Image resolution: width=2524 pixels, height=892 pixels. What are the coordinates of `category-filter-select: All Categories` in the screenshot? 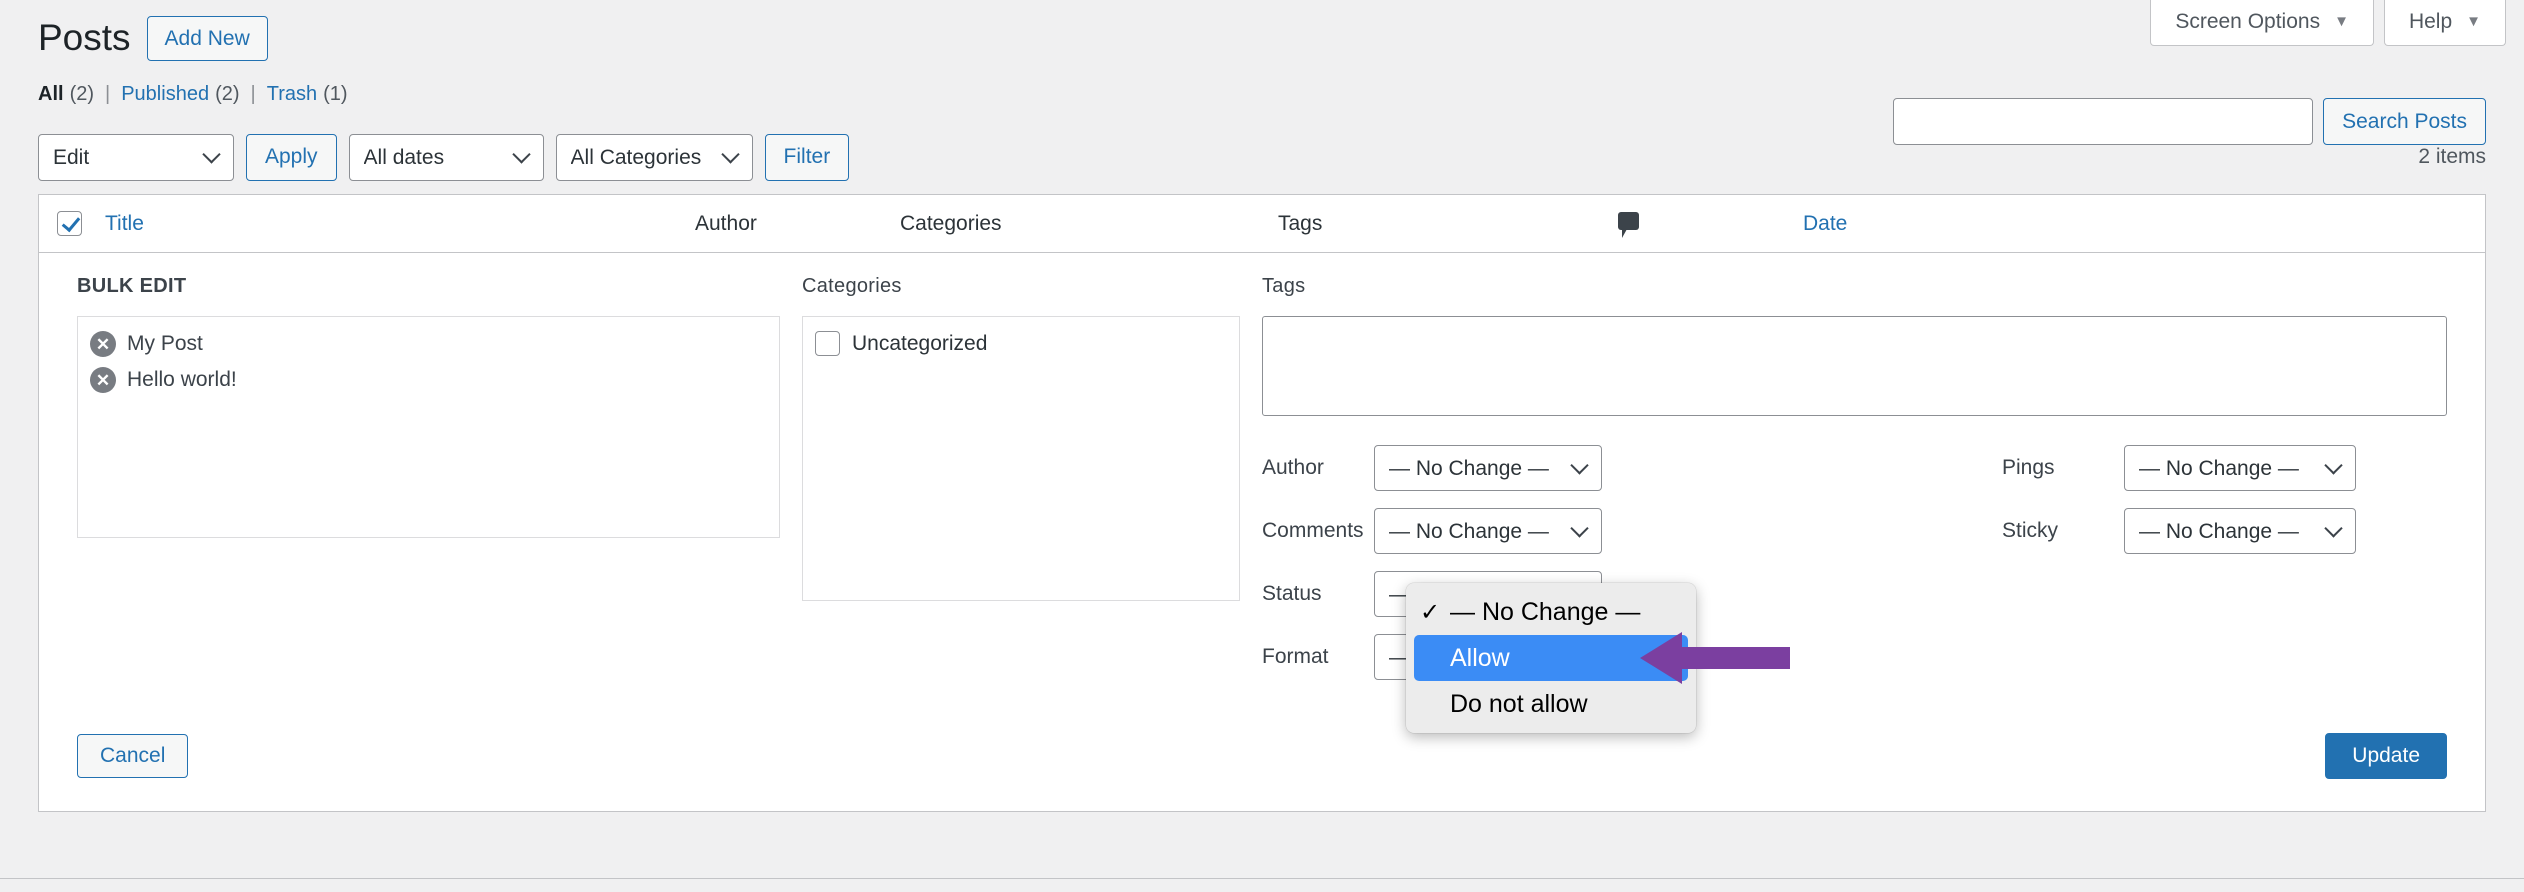 It's located at (654, 157).